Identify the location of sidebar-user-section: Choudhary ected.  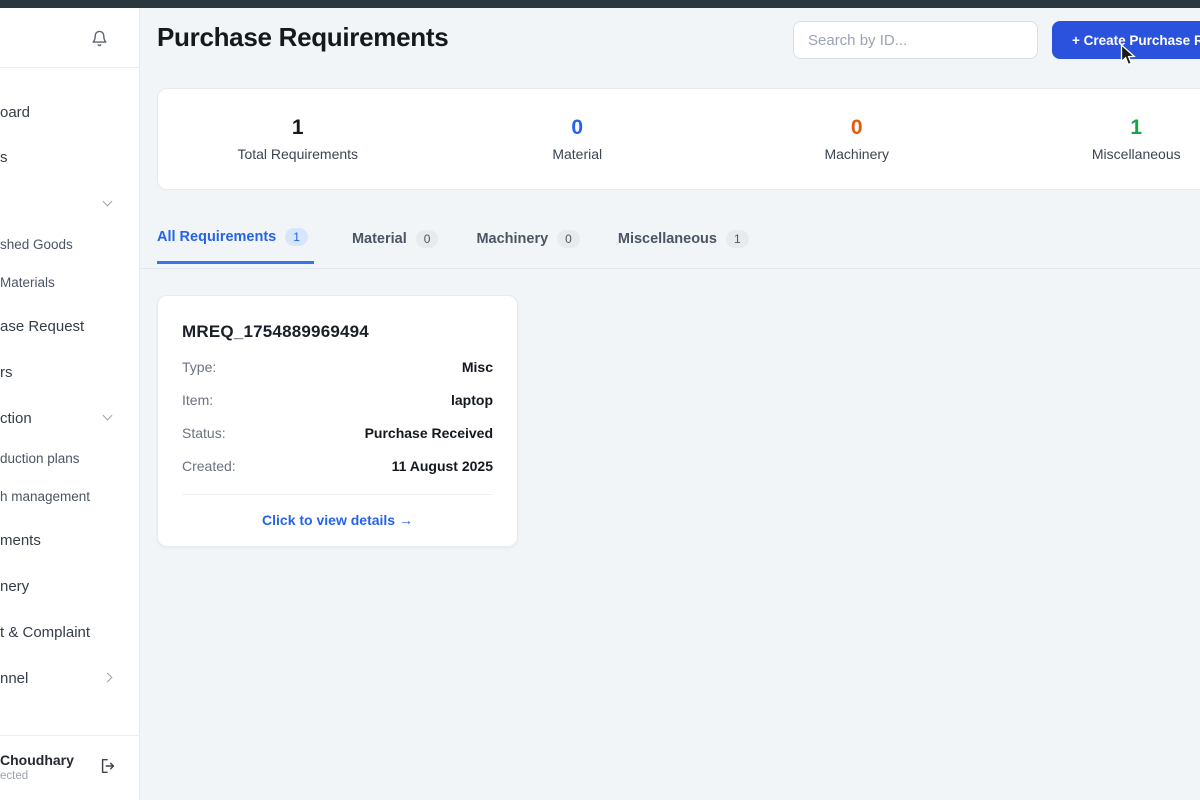
(69, 767).